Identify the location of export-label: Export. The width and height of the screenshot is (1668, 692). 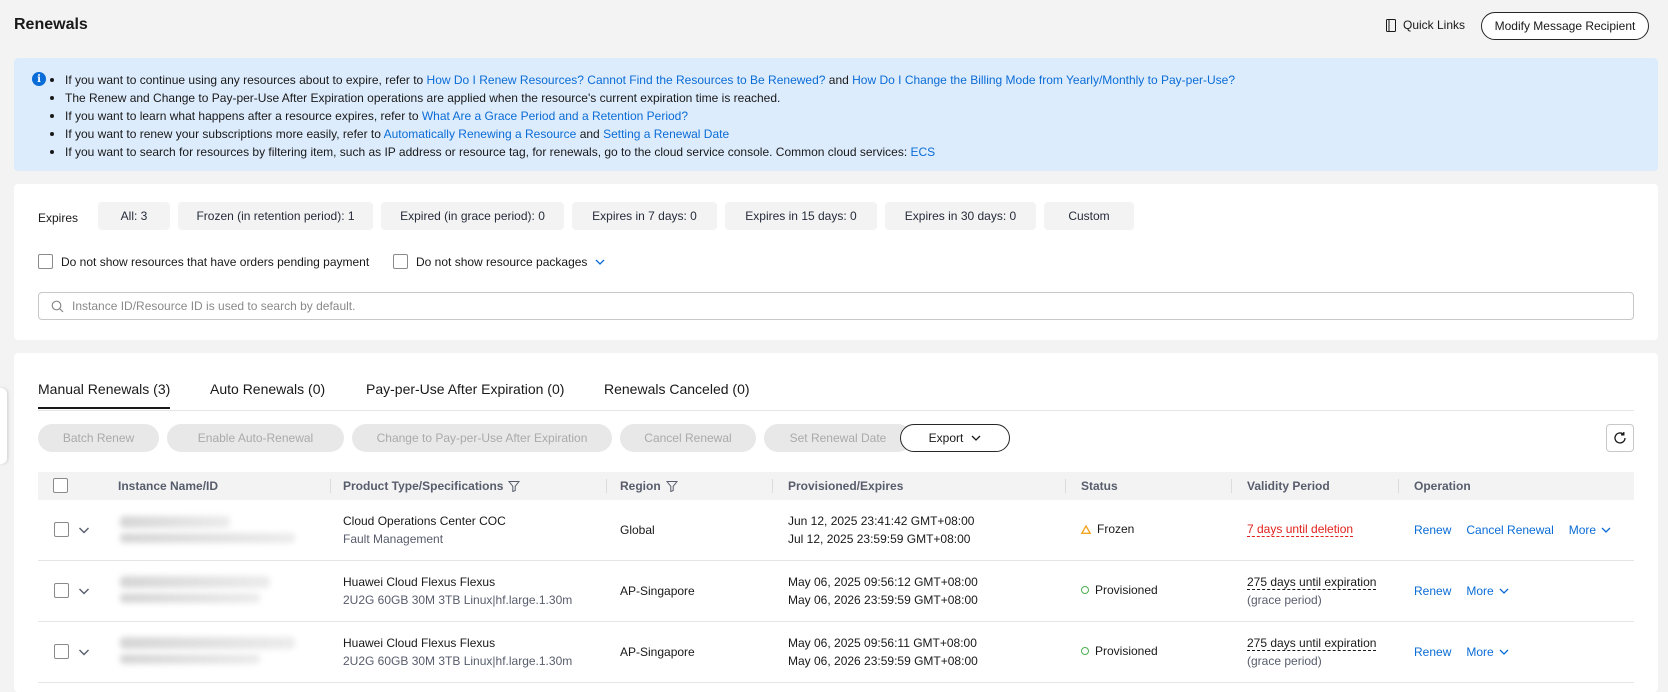
(946, 438).